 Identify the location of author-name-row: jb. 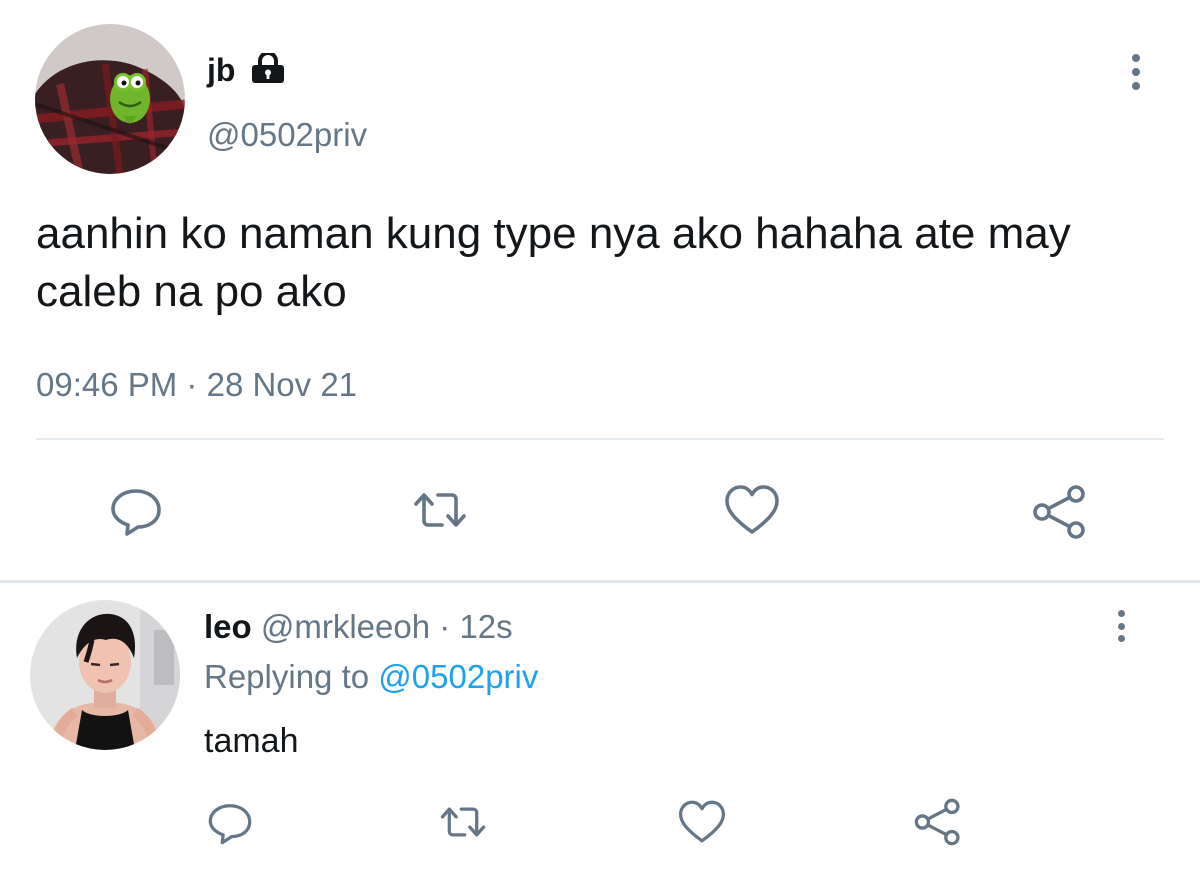
(246, 71).